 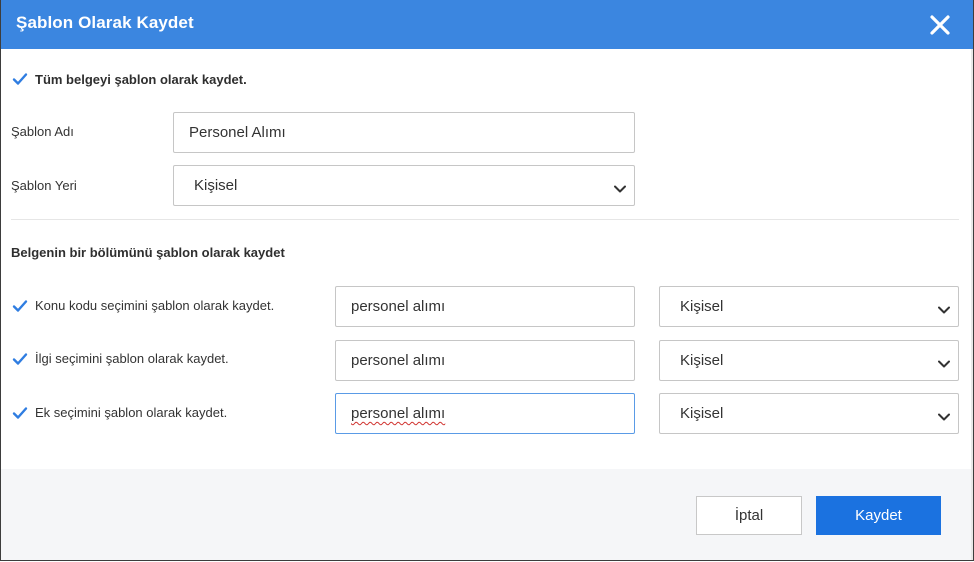 What do you see at coordinates (20, 306) in the screenshot?
I see `subject-code-checkbox` at bounding box center [20, 306].